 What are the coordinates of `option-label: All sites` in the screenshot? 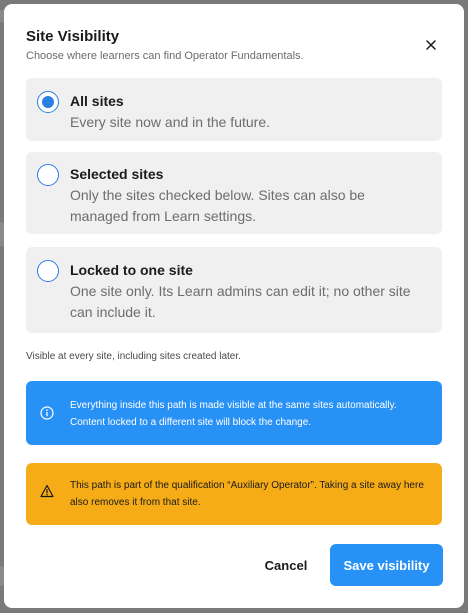 It's located at (97, 101).